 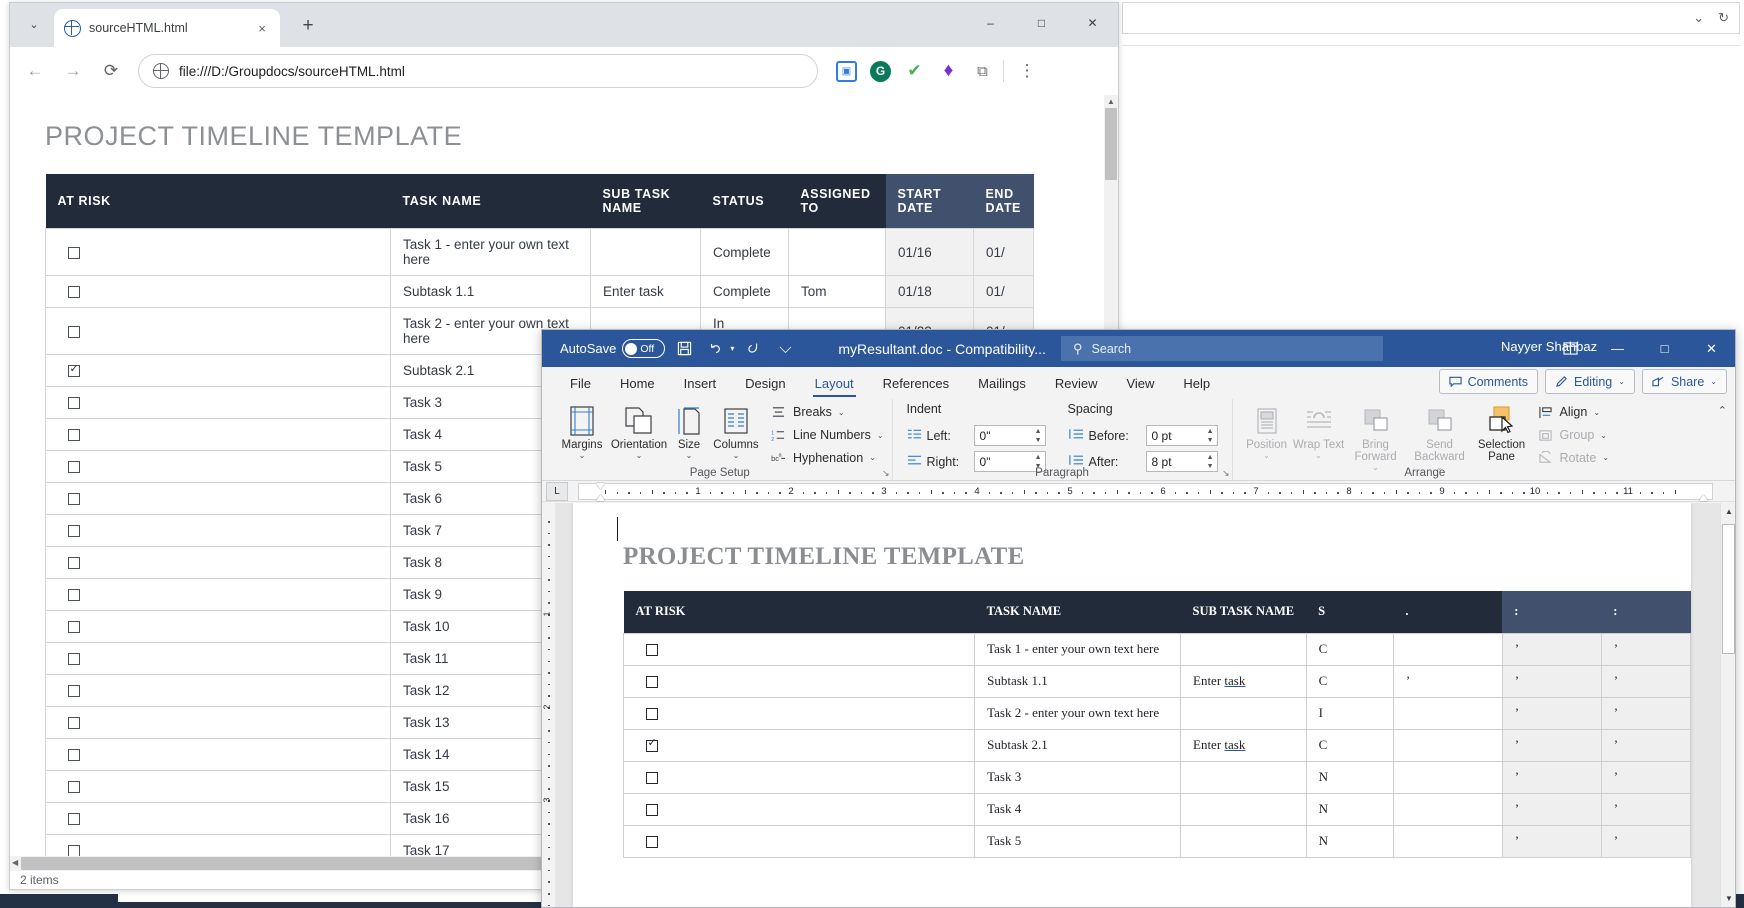 What do you see at coordinates (35, 71) in the screenshot?
I see `back-button: ←` at bounding box center [35, 71].